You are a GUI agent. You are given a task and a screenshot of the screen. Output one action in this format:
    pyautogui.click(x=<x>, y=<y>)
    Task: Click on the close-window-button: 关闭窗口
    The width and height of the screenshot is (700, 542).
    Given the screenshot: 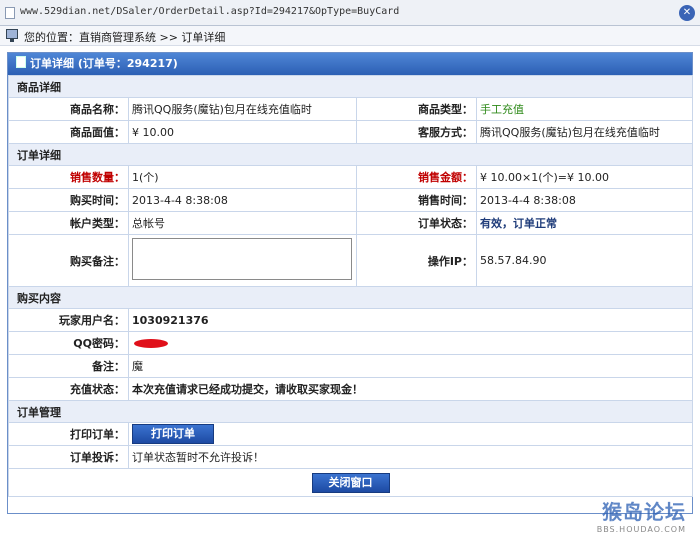 What is the action you would take?
    pyautogui.click(x=350, y=482)
    